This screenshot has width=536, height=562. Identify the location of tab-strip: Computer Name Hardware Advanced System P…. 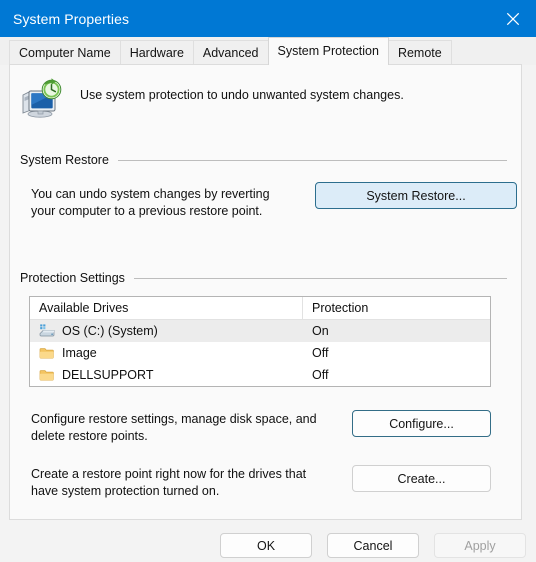
(268, 51).